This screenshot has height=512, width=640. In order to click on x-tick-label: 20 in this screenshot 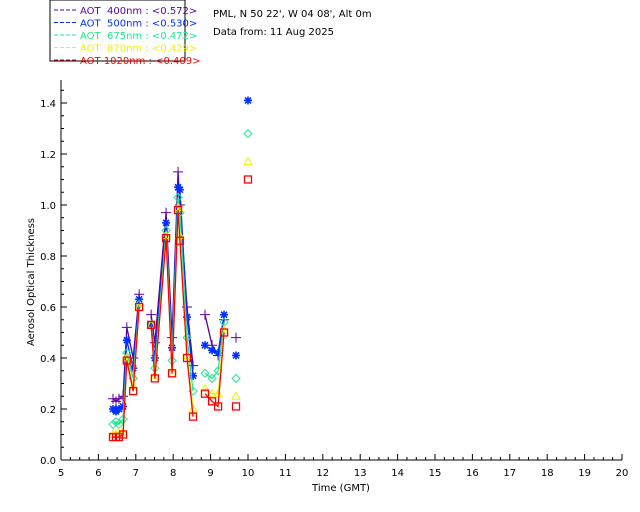, I will do `click(622, 473)`.